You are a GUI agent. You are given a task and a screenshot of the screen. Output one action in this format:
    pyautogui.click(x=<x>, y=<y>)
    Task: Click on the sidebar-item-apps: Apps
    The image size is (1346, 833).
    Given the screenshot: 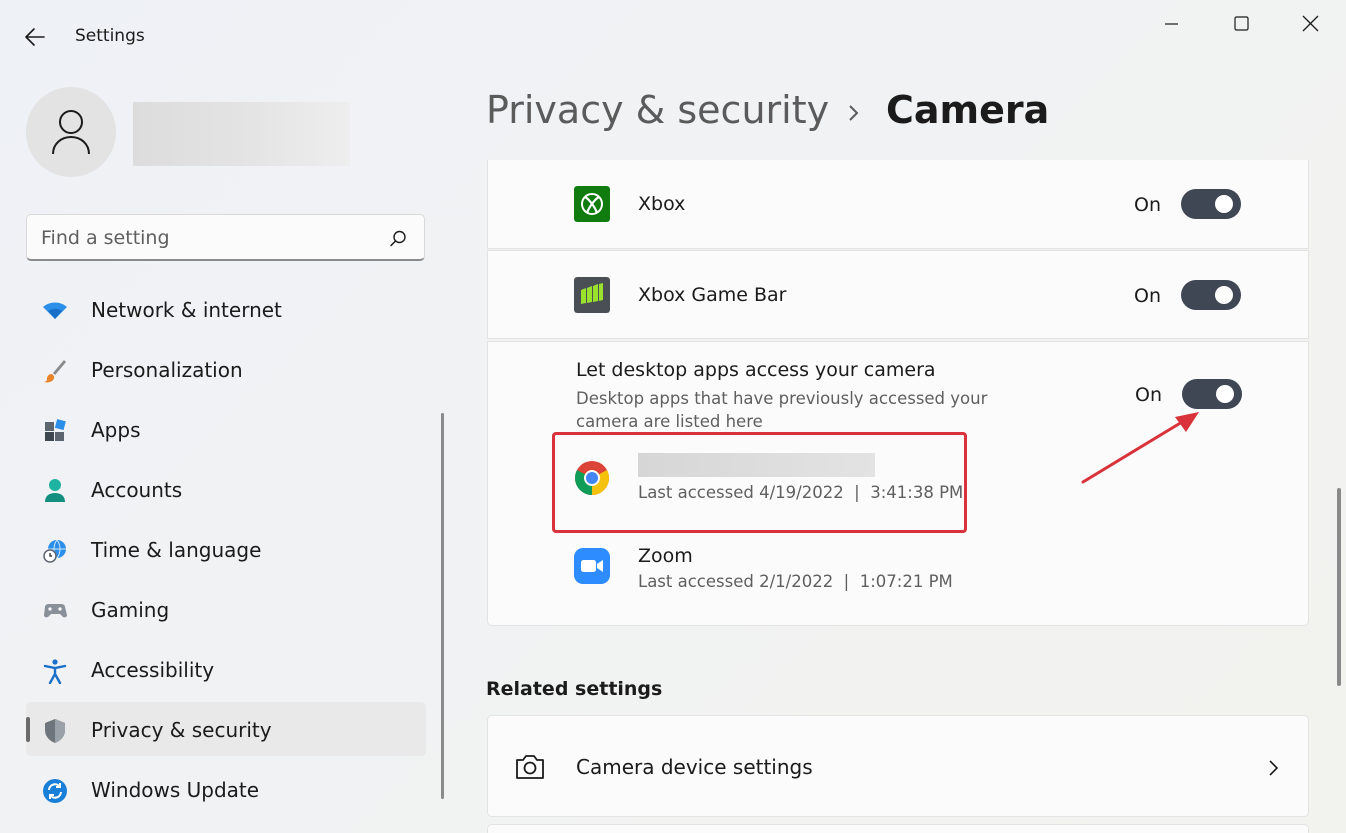 What is the action you would take?
    pyautogui.click(x=226, y=429)
    